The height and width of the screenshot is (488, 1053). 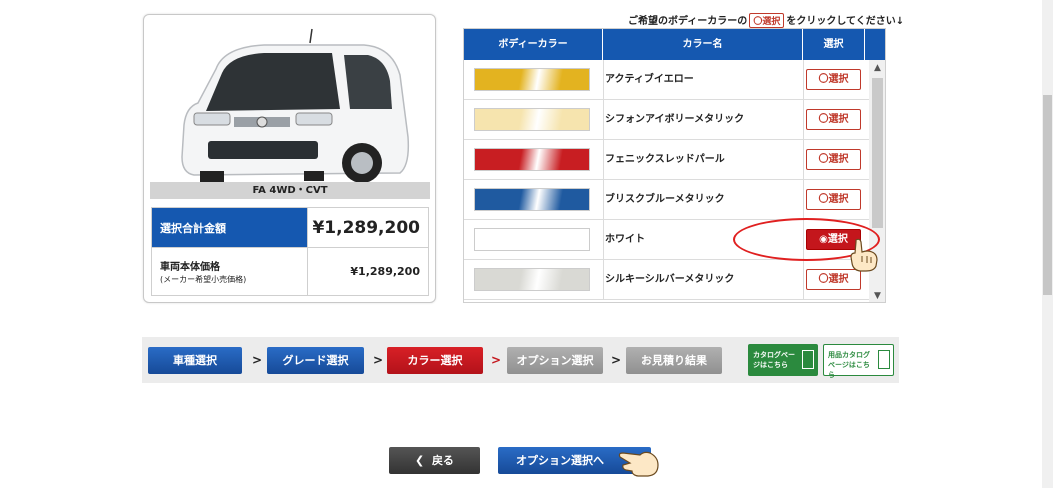 I want to click on window-scrollbar, so click(x=1047, y=244).